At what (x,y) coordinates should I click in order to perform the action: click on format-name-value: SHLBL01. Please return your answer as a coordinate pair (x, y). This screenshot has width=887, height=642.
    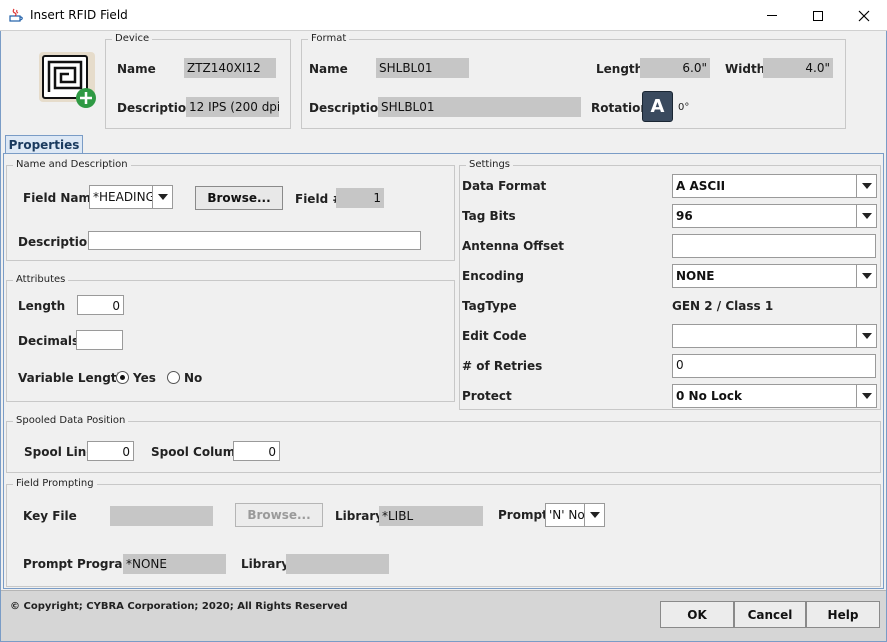
    Looking at the image, I should click on (422, 68).